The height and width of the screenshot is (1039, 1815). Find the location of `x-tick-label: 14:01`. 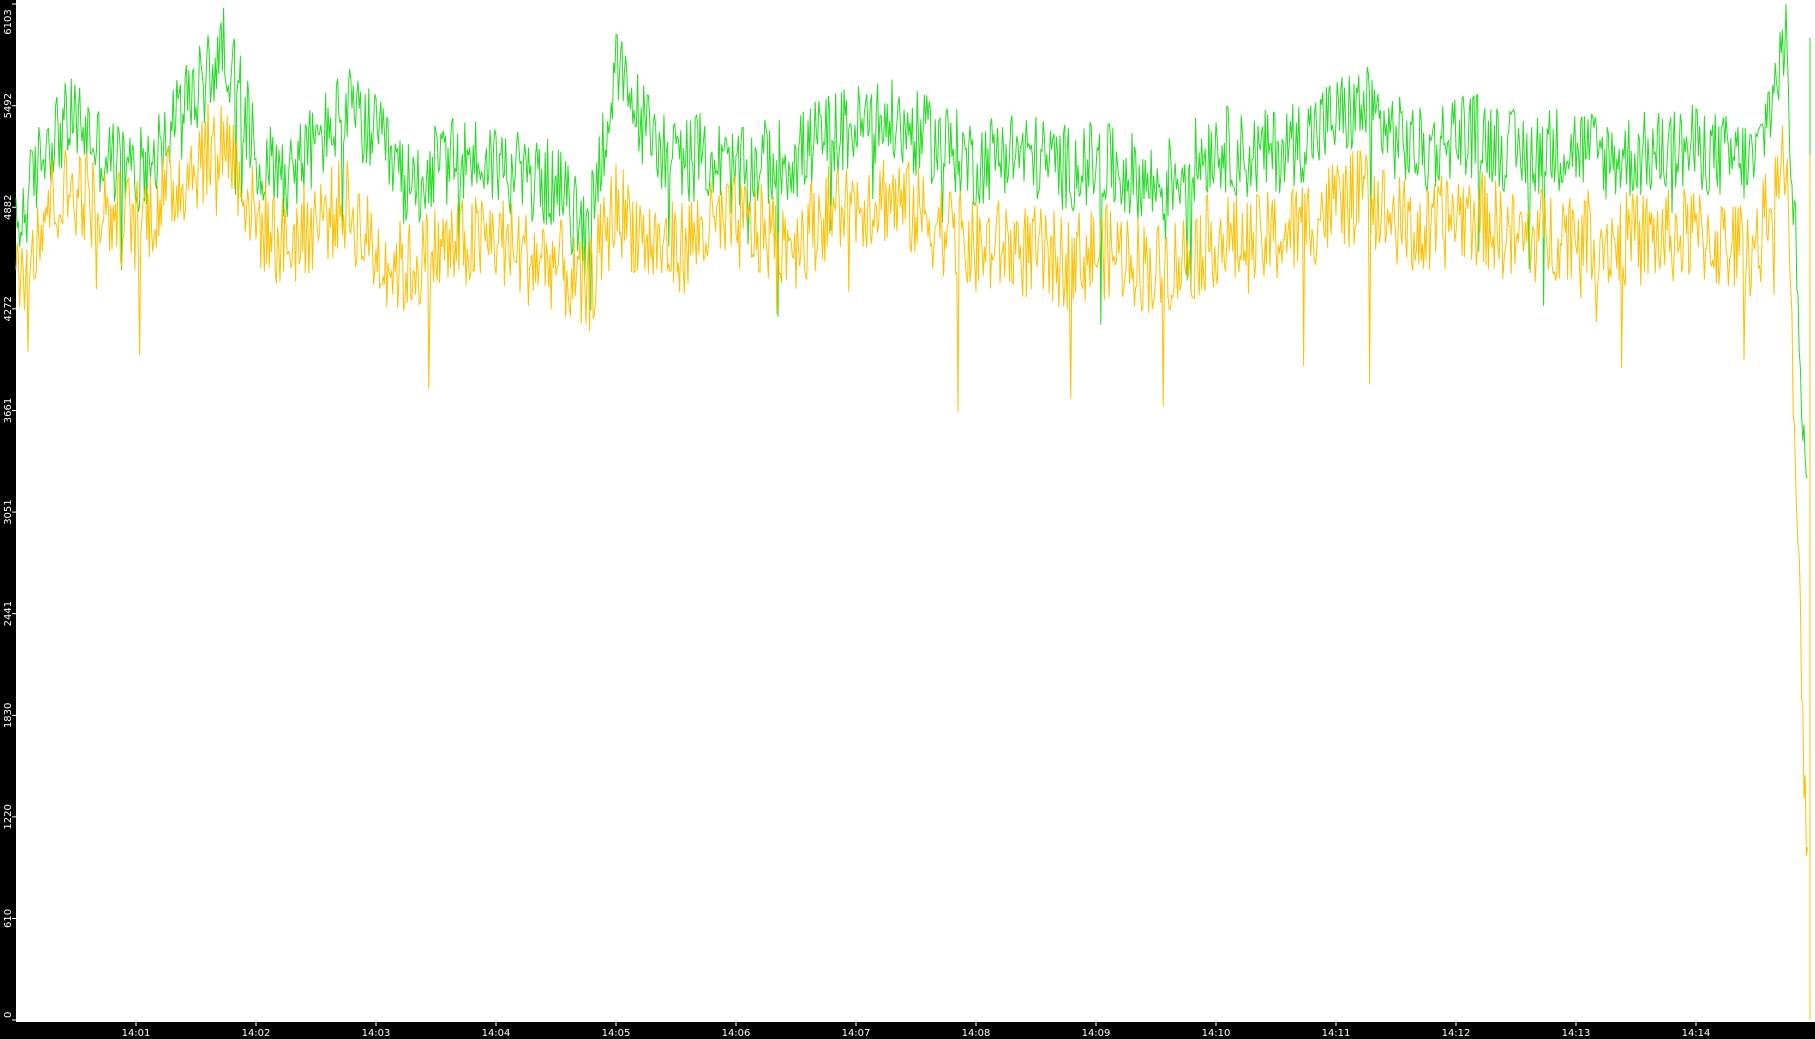

x-tick-label: 14:01 is located at coordinates (136, 1033).